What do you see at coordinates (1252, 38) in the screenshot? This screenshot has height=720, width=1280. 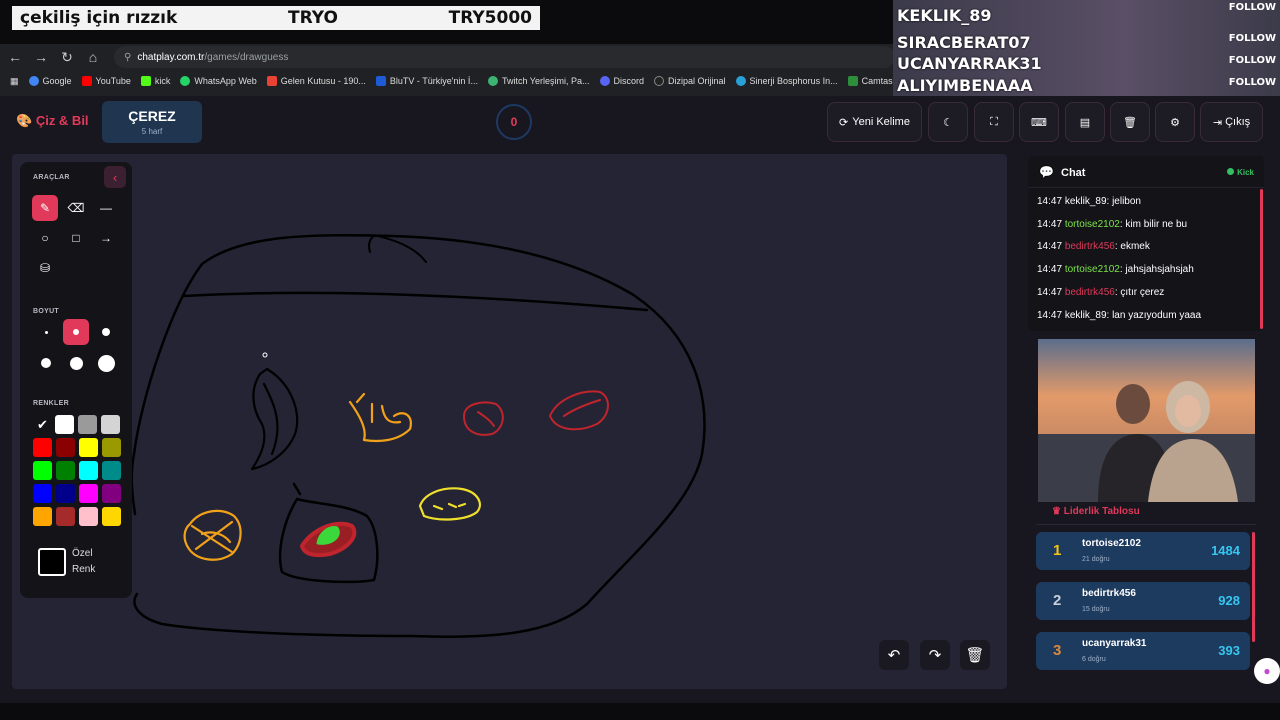 I see `follow-label: FOLLOW` at bounding box center [1252, 38].